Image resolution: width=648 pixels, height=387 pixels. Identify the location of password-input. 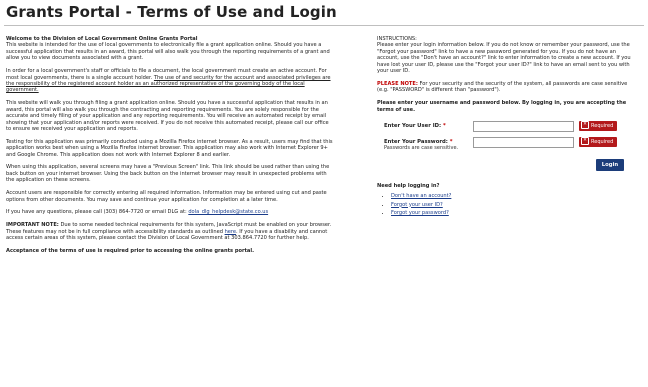
(523, 143).